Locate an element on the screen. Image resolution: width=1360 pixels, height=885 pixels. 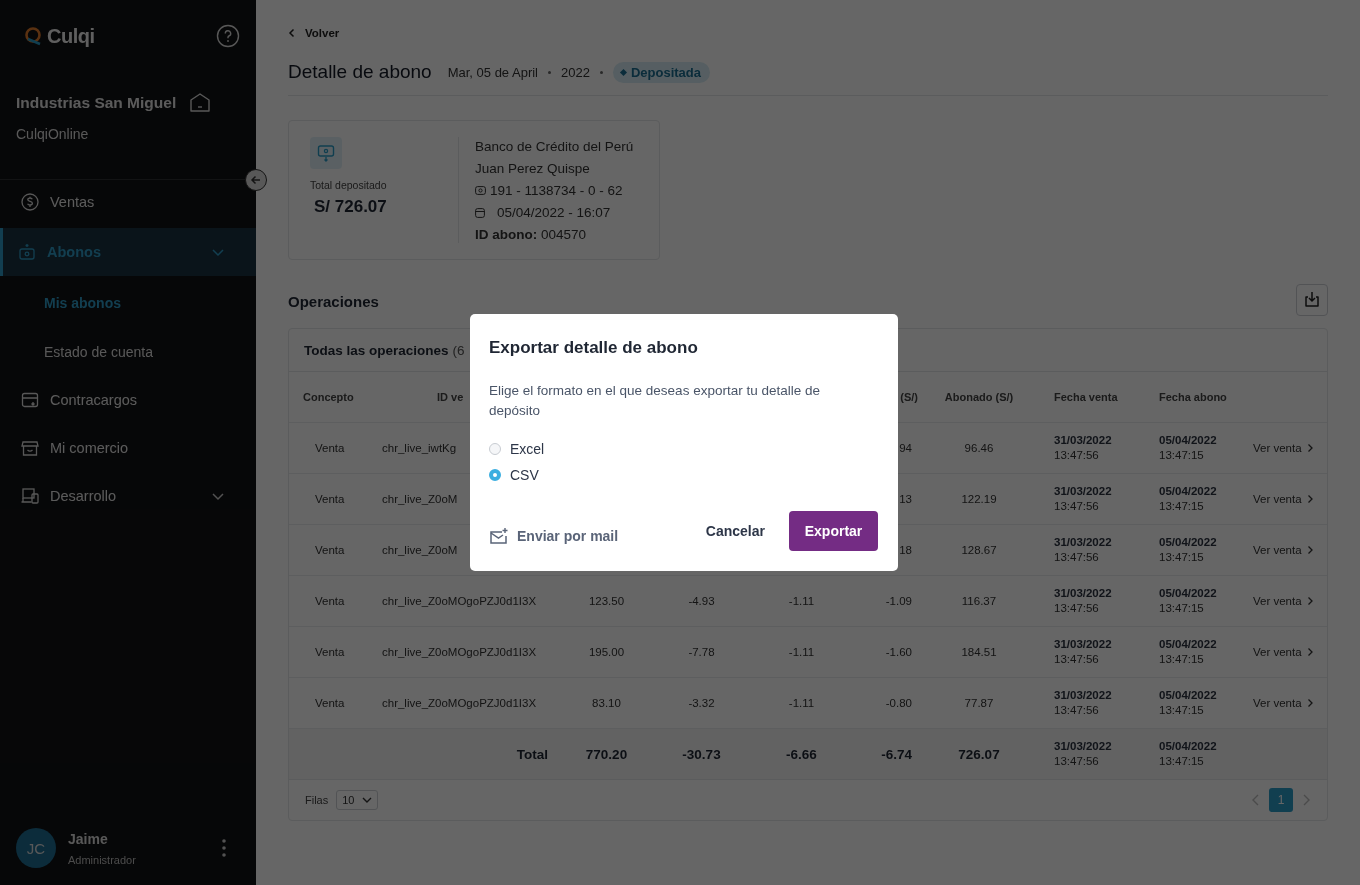
column-header: ID ve is located at coordinates (450, 397).